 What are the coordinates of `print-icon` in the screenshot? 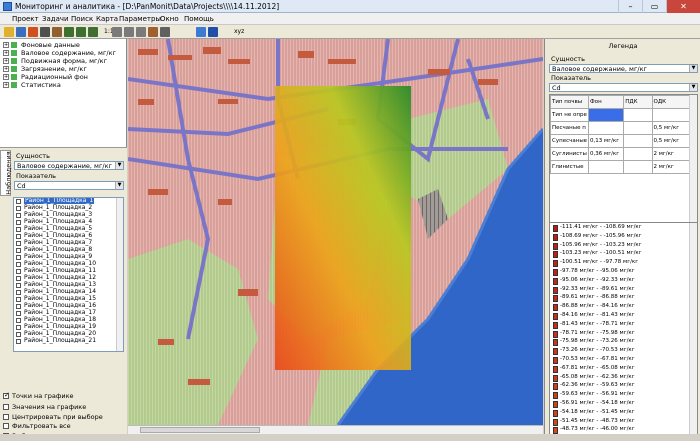 It's located at (165, 32).